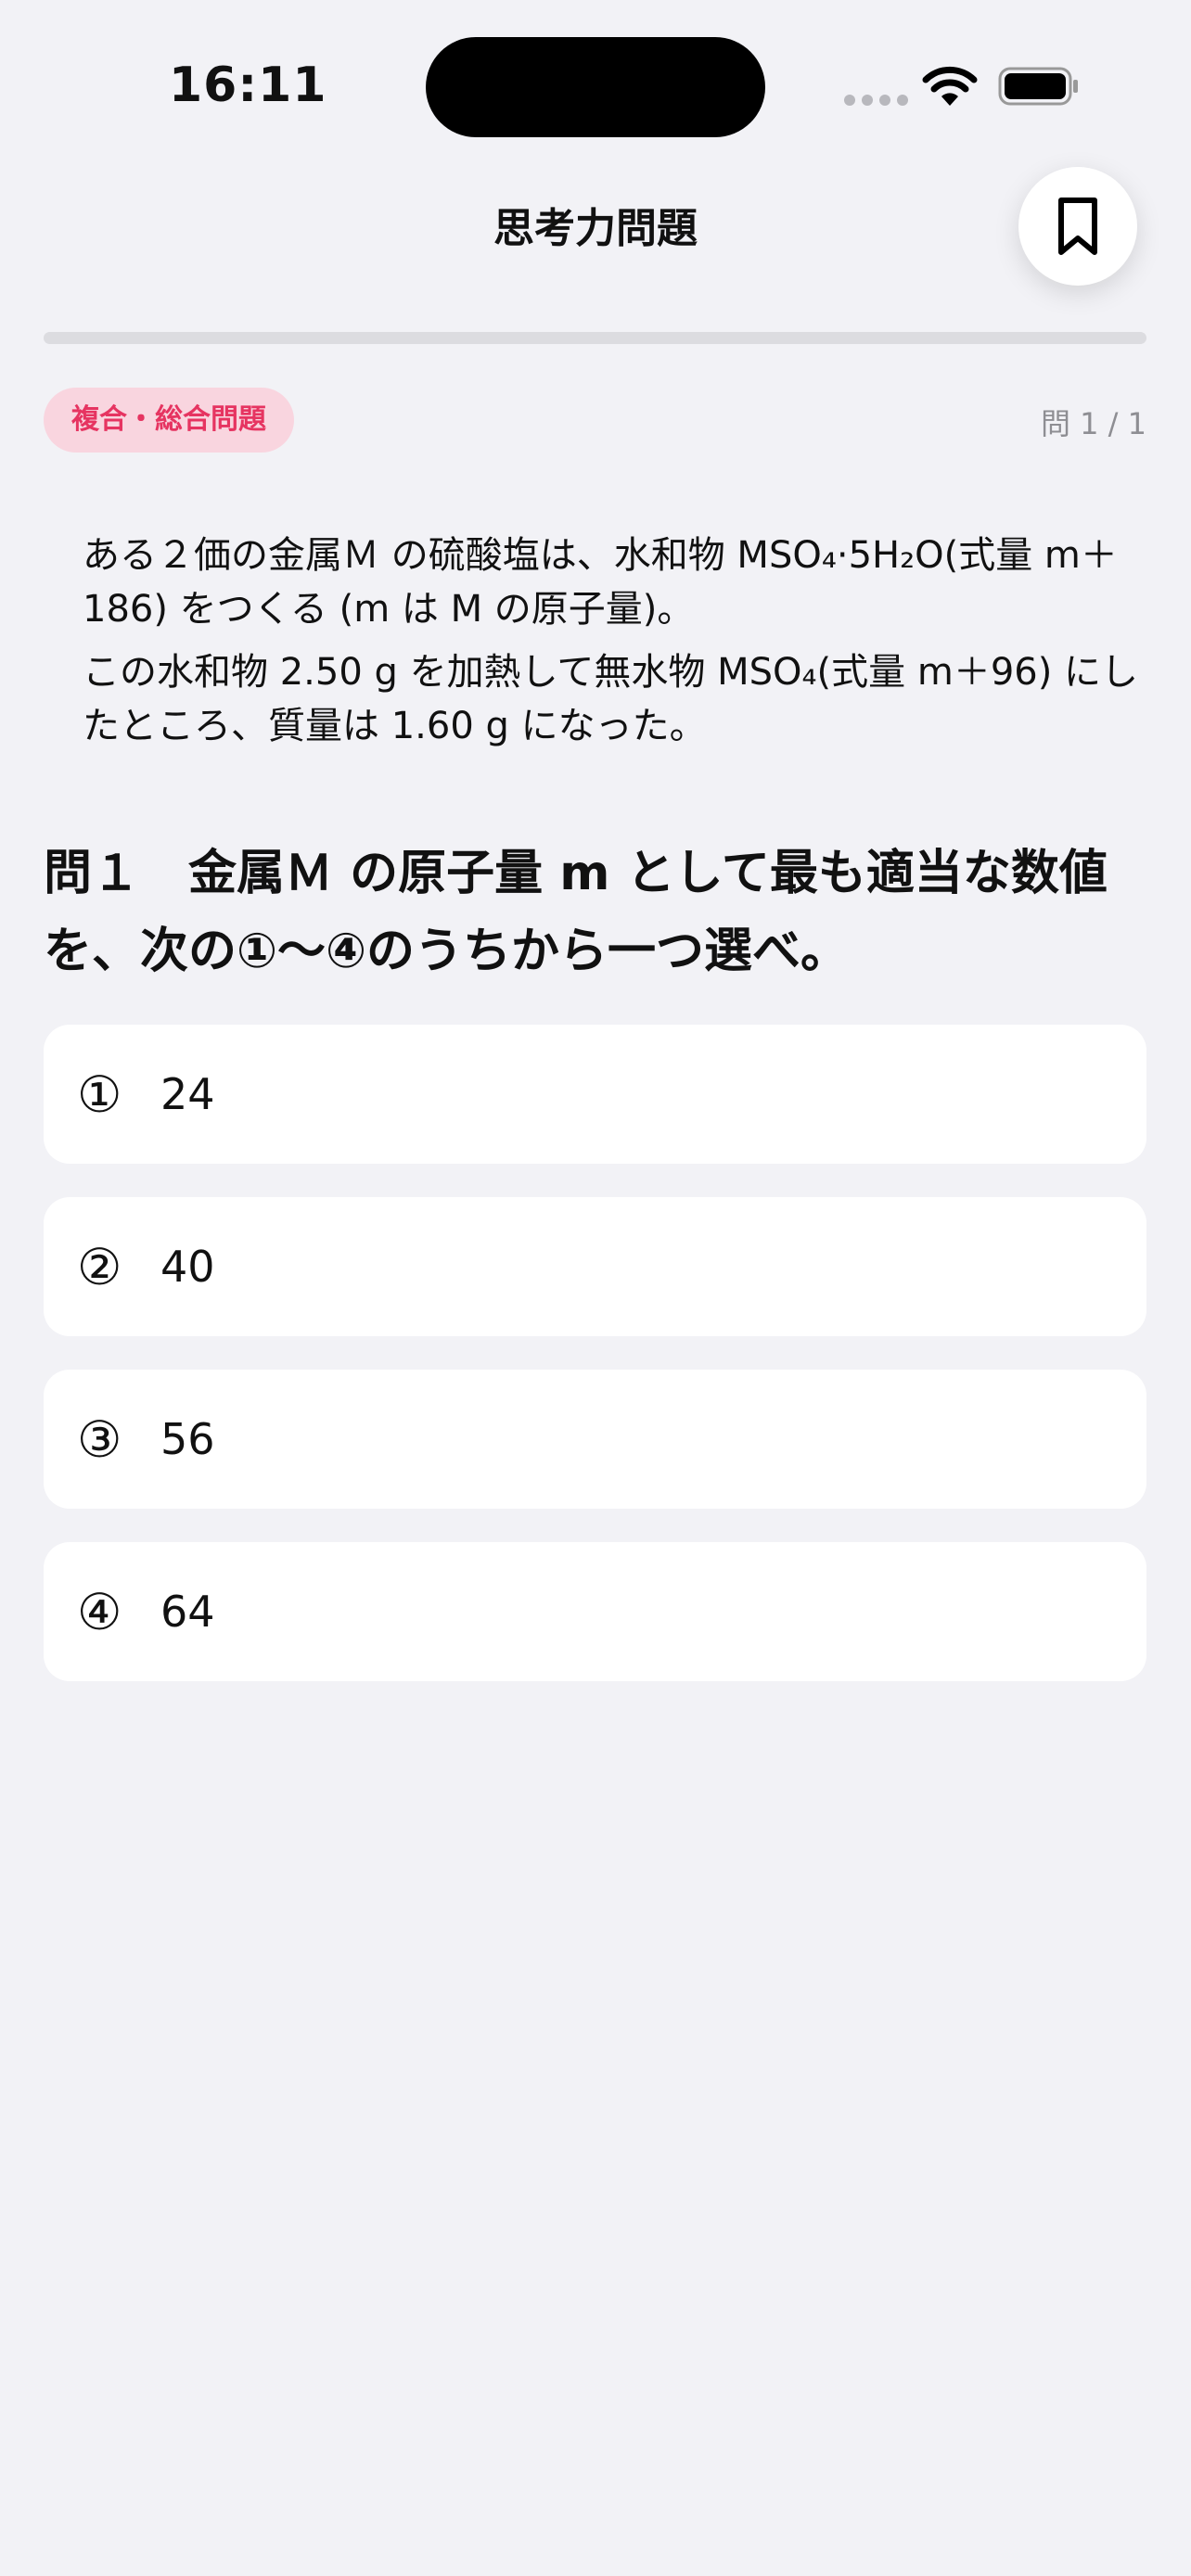 This screenshot has height=2576, width=1191. What do you see at coordinates (595, 1266) in the screenshot?
I see `choice-option-2: ② 40` at bounding box center [595, 1266].